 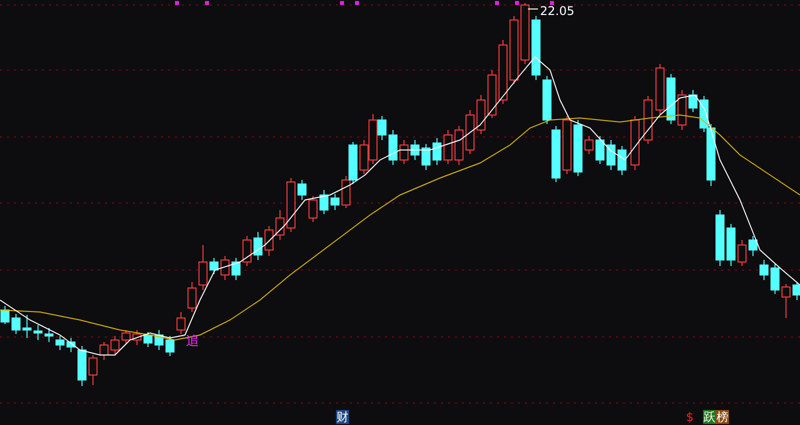 I want to click on badge: 榜, so click(x=722, y=417).